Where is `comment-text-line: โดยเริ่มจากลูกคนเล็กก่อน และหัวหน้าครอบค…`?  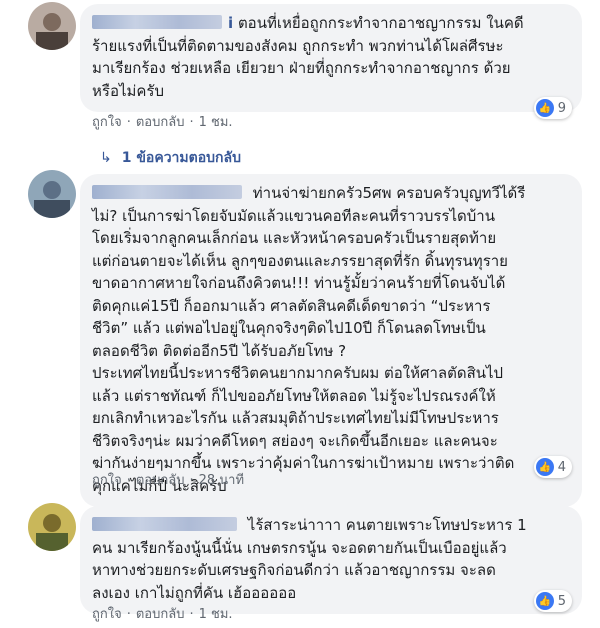 comment-text-line: โดยเริ่มจากลูกคนเล็กก่อน และหัวหน้าครอบค… is located at coordinates (294, 238).